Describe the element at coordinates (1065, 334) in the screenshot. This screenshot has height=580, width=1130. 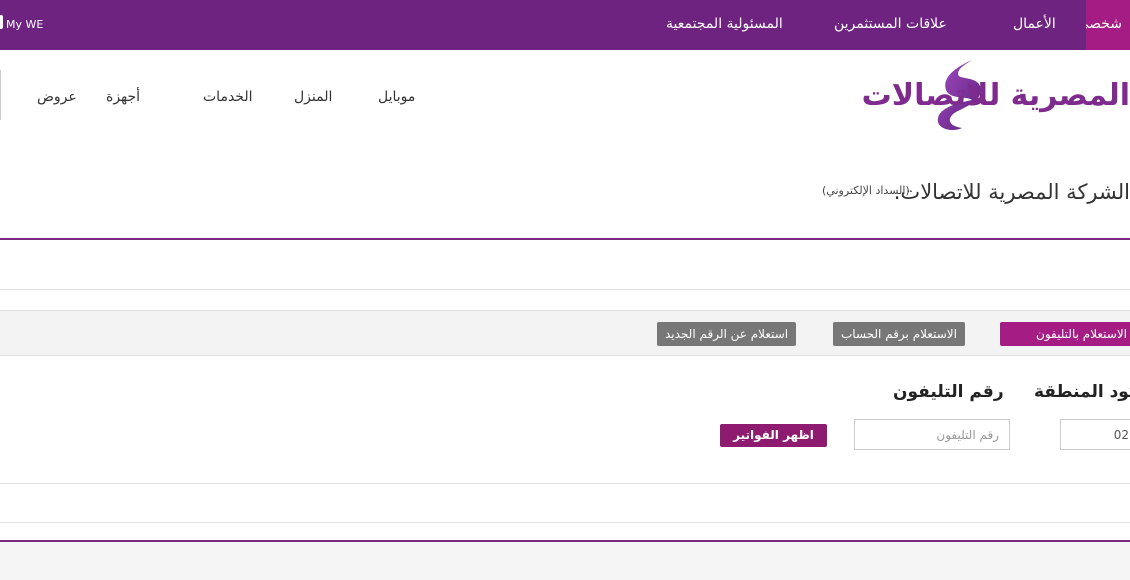
I see `tab-by-phone: الاستعلام بالتليفون` at that location.